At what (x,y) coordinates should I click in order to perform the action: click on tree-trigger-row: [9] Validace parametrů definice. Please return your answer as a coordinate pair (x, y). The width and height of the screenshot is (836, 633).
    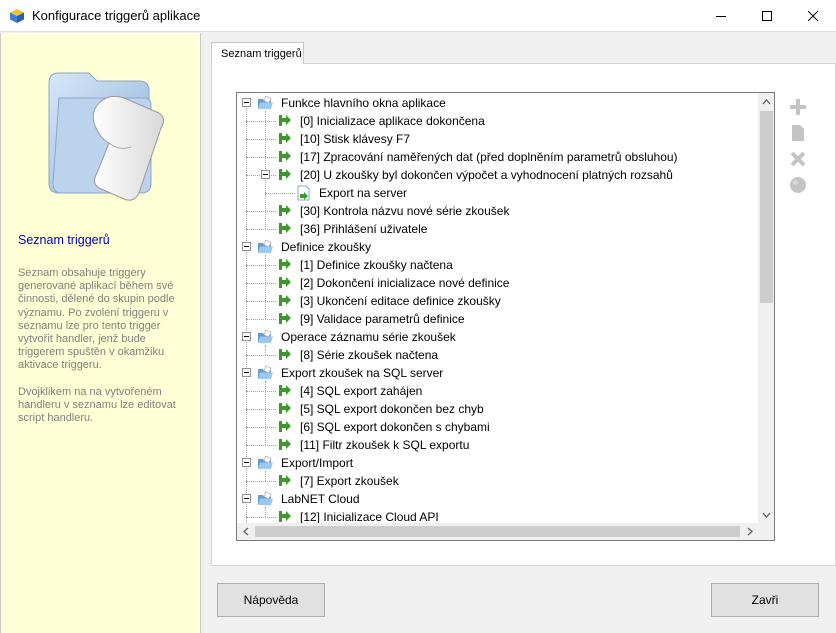
    Looking at the image, I should click on (497, 319).